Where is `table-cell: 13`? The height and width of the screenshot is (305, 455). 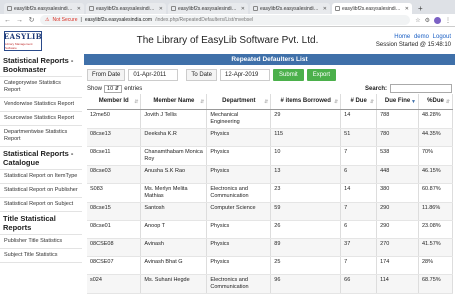
table-cell: 13 is located at coordinates (306, 174).